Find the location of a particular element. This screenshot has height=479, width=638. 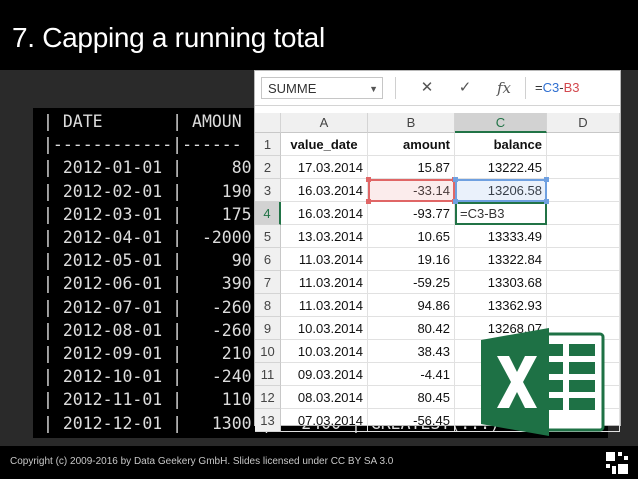

header-cell: value_date is located at coordinates (324, 144).